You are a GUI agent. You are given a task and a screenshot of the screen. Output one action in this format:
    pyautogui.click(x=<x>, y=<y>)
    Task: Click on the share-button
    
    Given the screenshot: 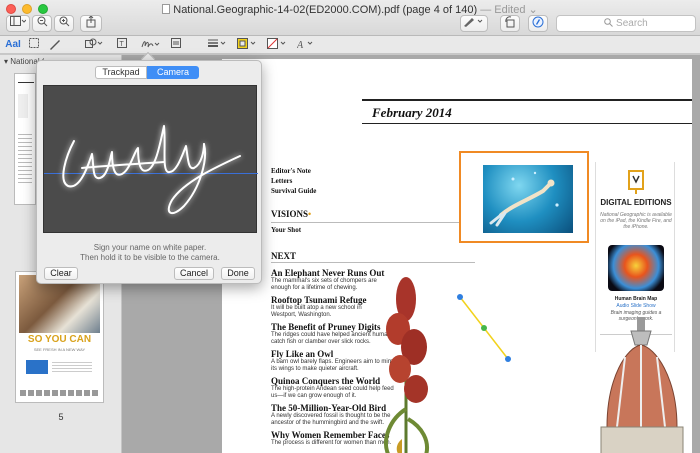 What is the action you would take?
    pyautogui.click(x=91, y=23)
    